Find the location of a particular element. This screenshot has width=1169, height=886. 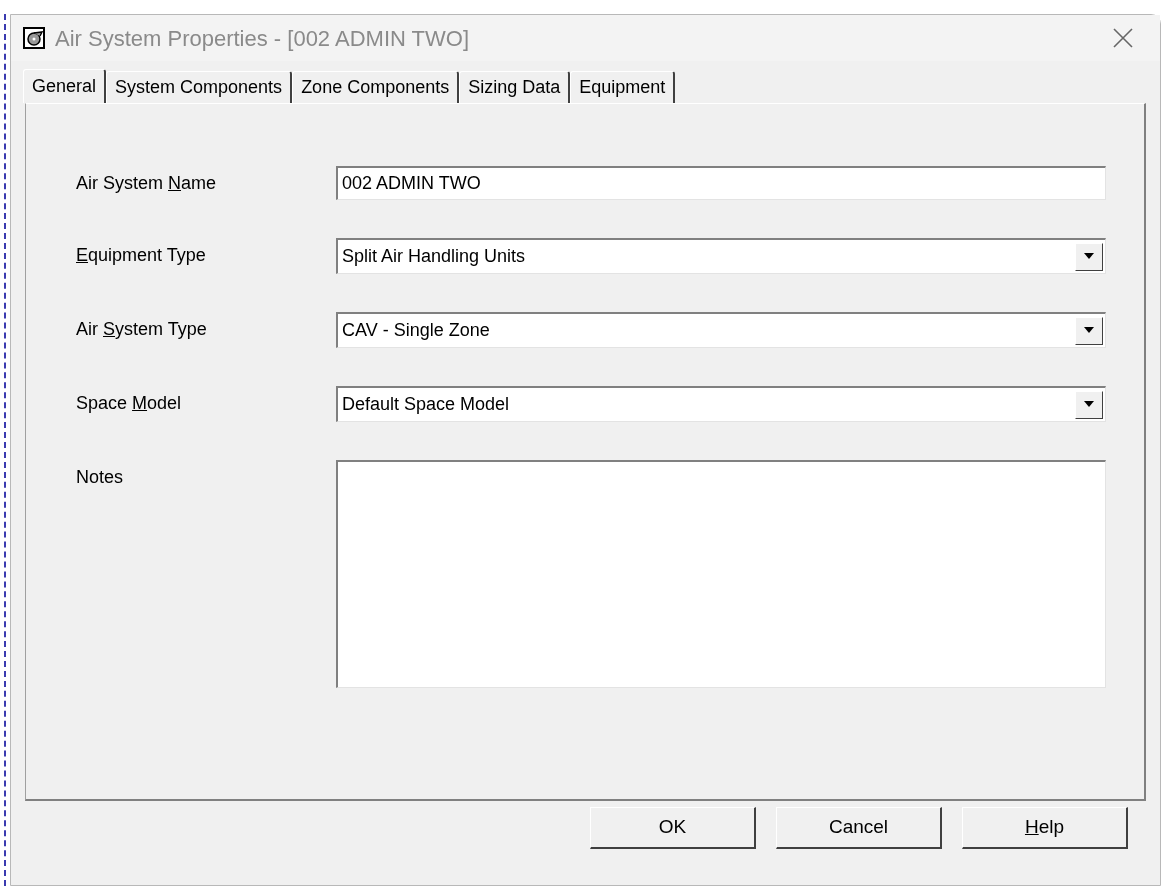

tab: Sizing Data is located at coordinates (515, 87).